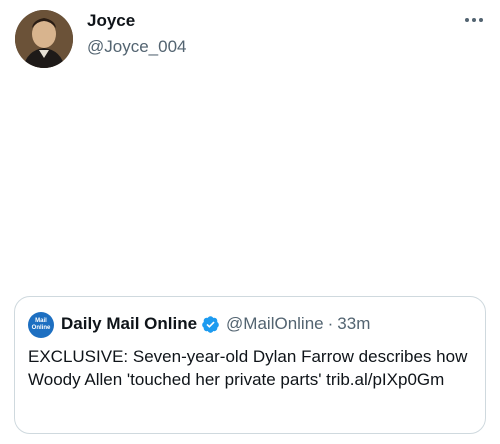  What do you see at coordinates (275, 324) in the screenshot?
I see `quoted-author-handle: @MailOnline` at bounding box center [275, 324].